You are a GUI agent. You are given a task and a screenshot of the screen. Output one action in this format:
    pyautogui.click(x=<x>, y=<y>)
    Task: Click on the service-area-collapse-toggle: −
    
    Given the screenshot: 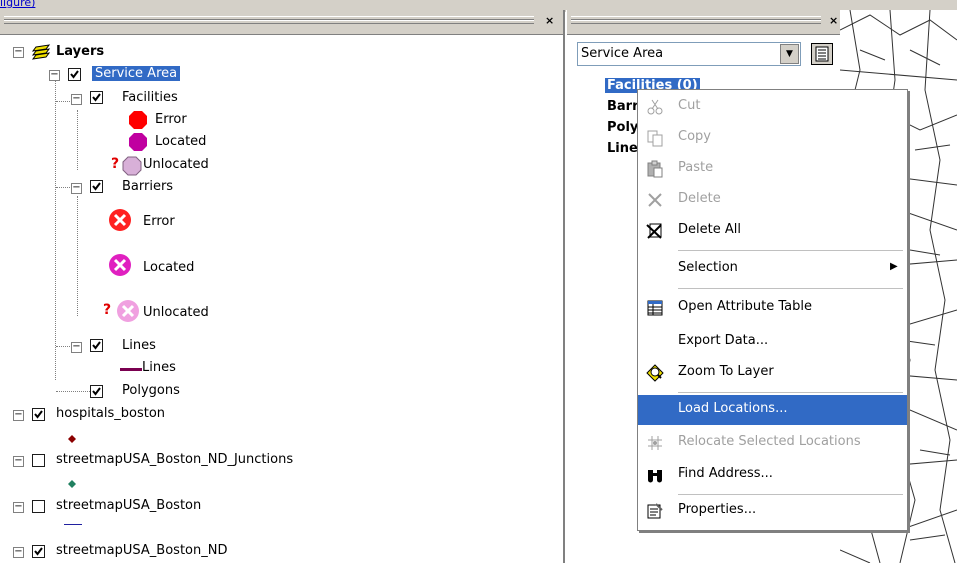 What is the action you would take?
    pyautogui.click(x=54, y=75)
    